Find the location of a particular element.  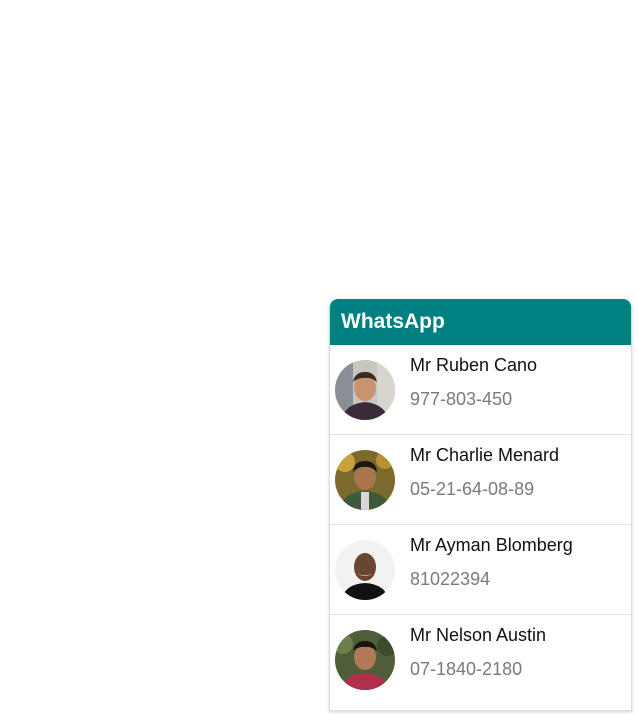

contact-phone: 81022394 is located at coordinates (450, 579).